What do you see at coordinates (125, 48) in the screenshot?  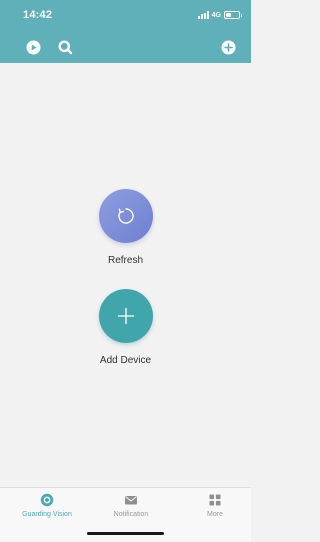 I see `toolbar` at bounding box center [125, 48].